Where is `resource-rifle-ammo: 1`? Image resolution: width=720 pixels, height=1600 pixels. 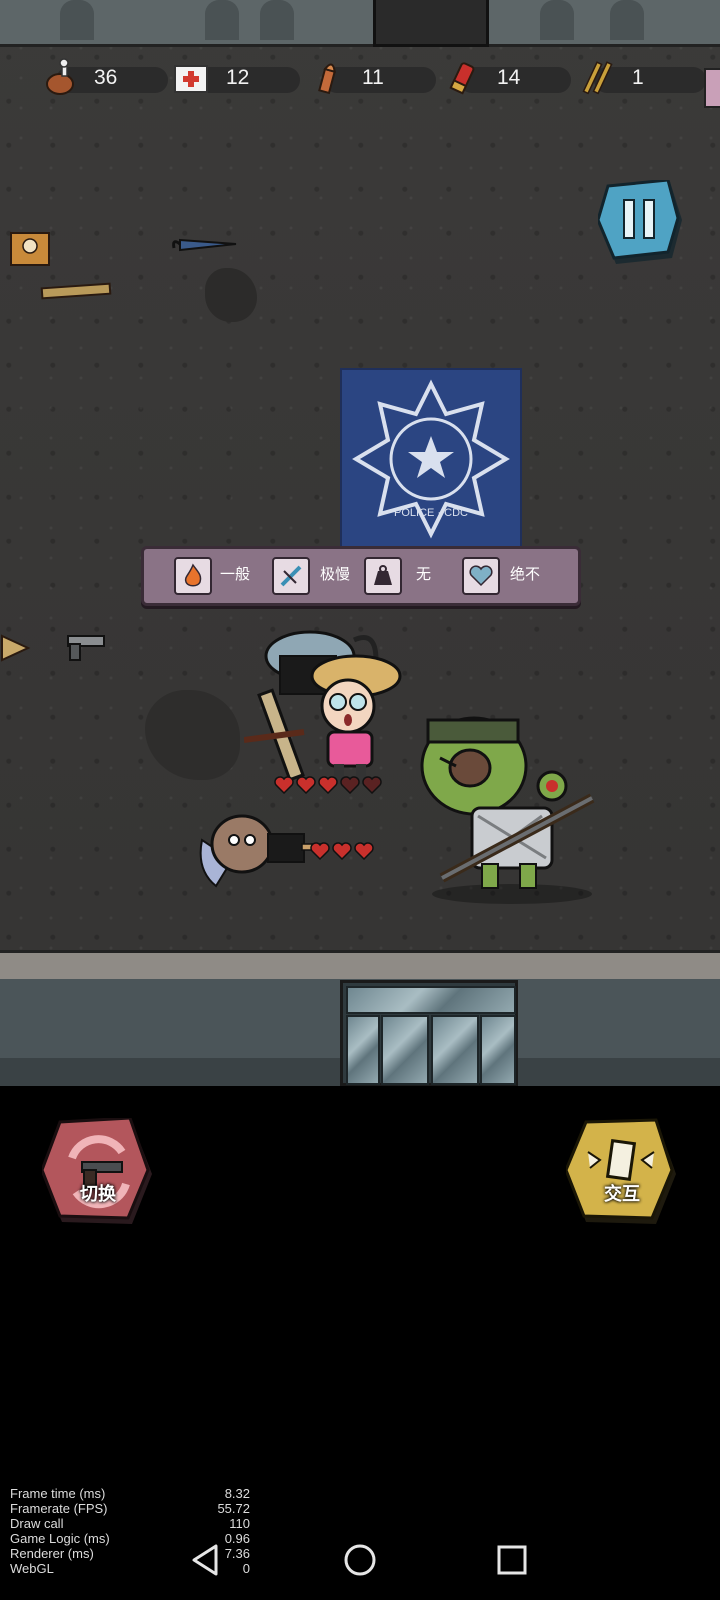 resource-rifle-ammo: 1 is located at coordinates (642, 78).